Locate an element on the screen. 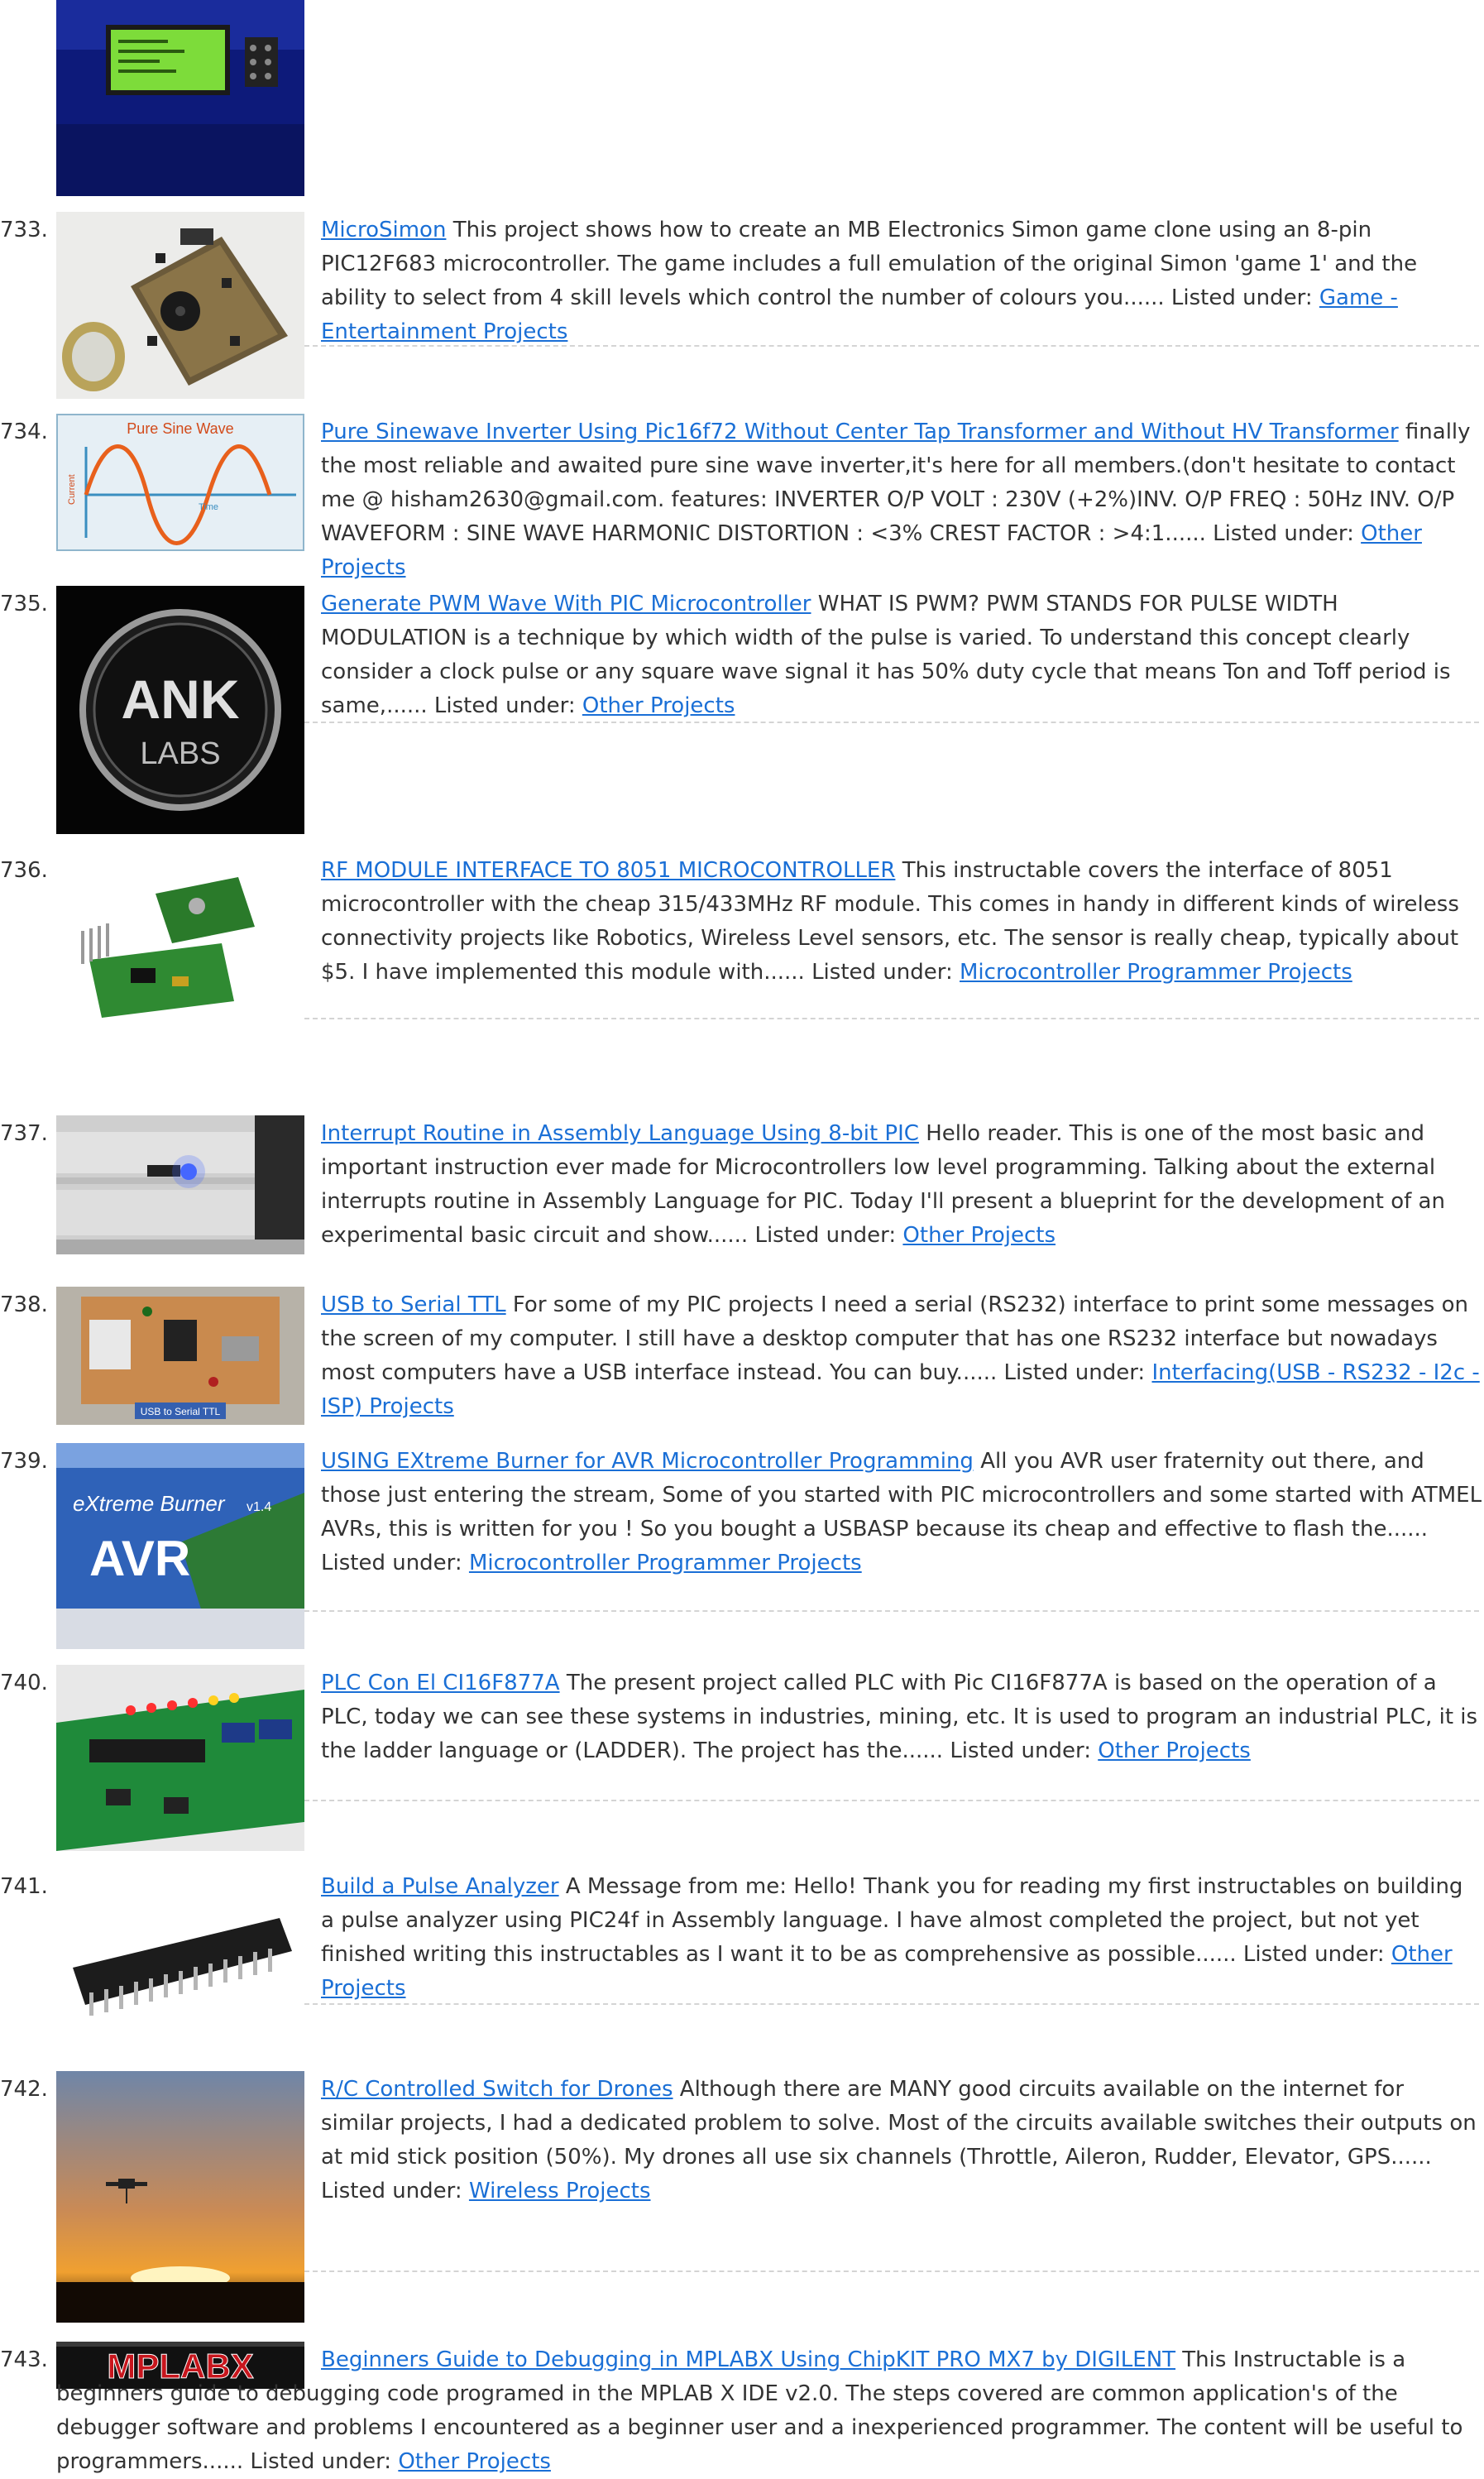 Image resolution: width=1484 pixels, height=2479 pixels. labs-logo-text: LABS is located at coordinates (180, 753).